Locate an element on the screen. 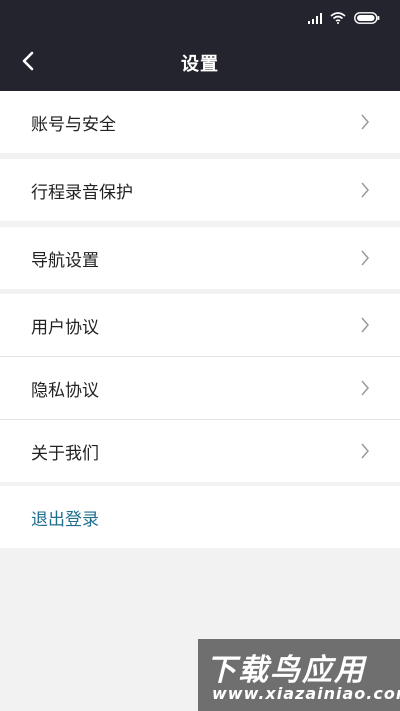  watermark: 下载鸟应用 www.xiazainiao.com is located at coordinates (299, 675).